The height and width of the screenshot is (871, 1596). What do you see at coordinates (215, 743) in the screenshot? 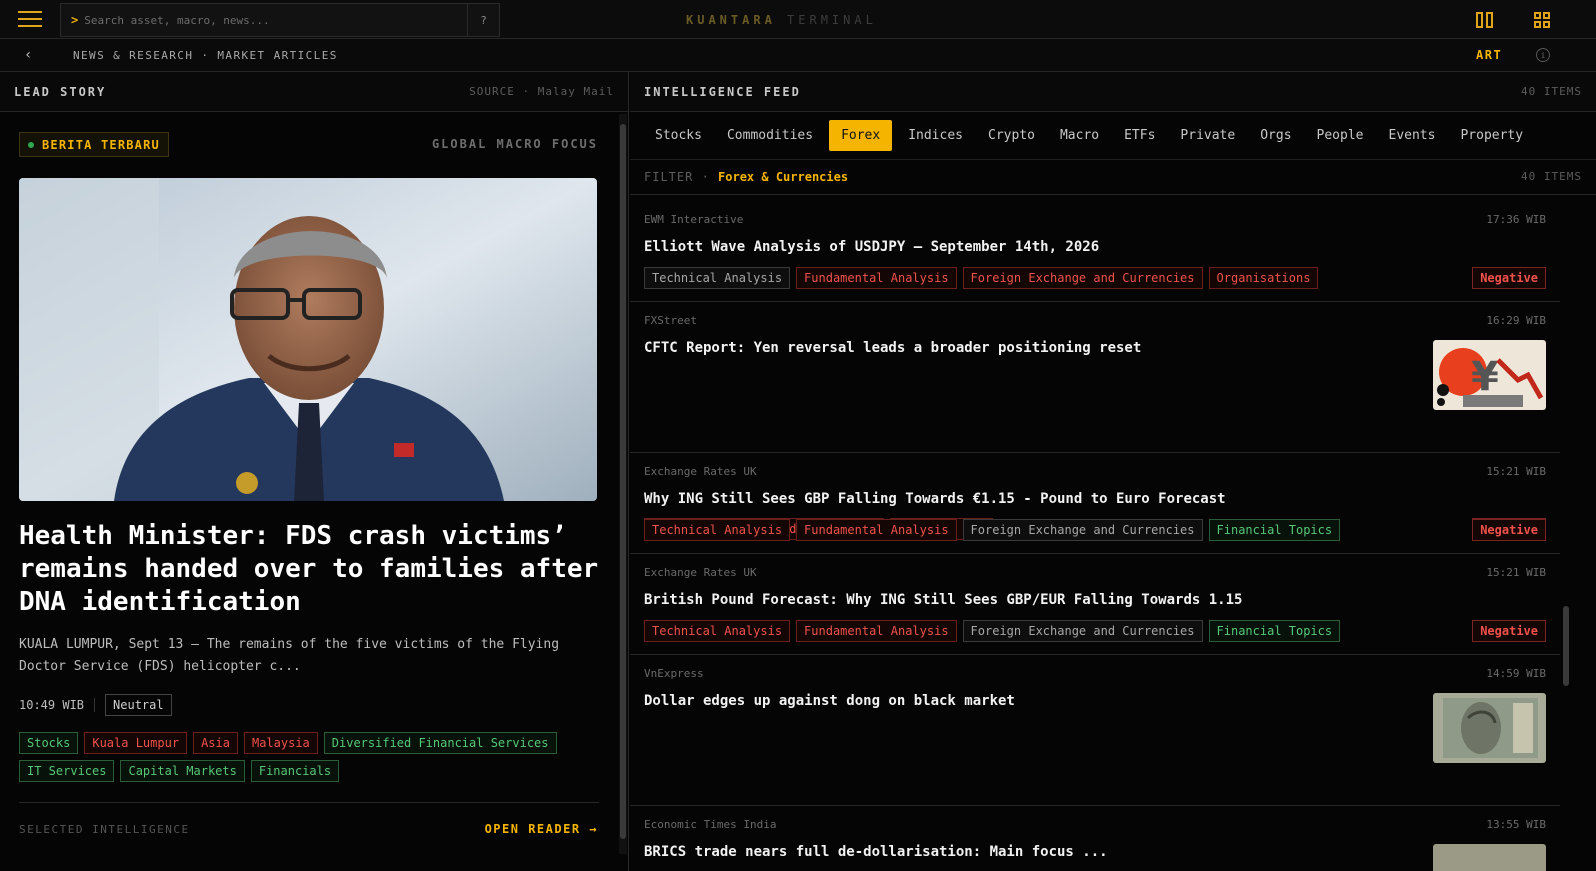
I see `tag-chip: Asia` at bounding box center [215, 743].